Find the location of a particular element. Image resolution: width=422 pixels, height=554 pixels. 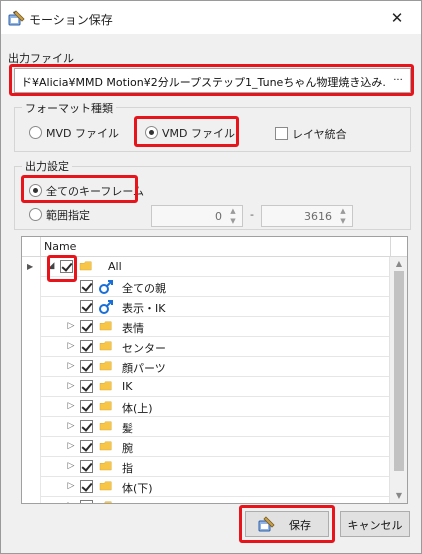

layer-merge-label: レイヤ統合 is located at coordinates (319, 134).